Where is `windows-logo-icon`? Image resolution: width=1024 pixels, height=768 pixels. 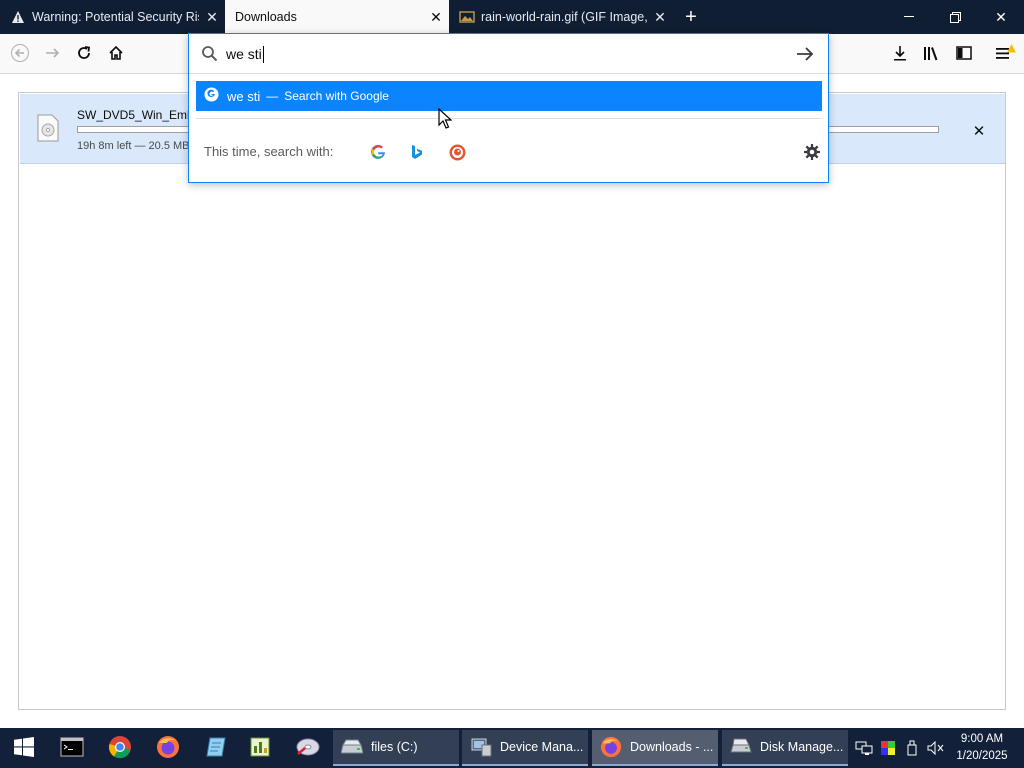
windows-logo-icon is located at coordinates (24, 748).